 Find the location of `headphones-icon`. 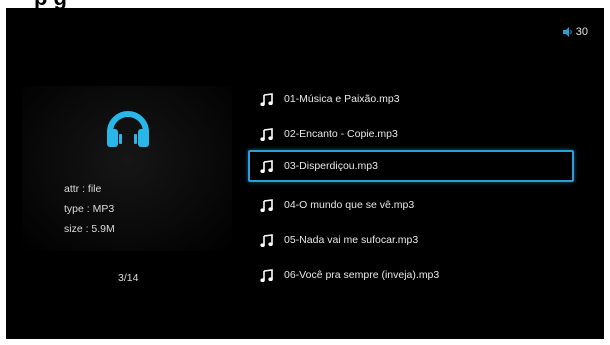

headphones-icon is located at coordinates (128, 129).